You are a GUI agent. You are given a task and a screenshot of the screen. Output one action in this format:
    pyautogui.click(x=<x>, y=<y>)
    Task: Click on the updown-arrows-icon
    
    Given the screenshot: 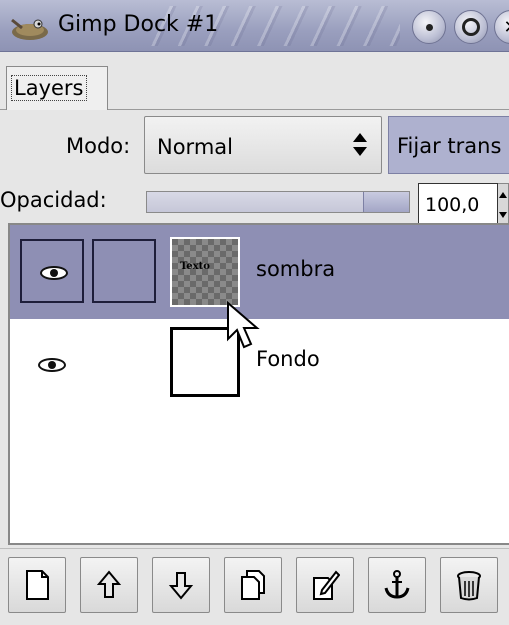 What is the action you would take?
    pyautogui.click(x=360, y=145)
    